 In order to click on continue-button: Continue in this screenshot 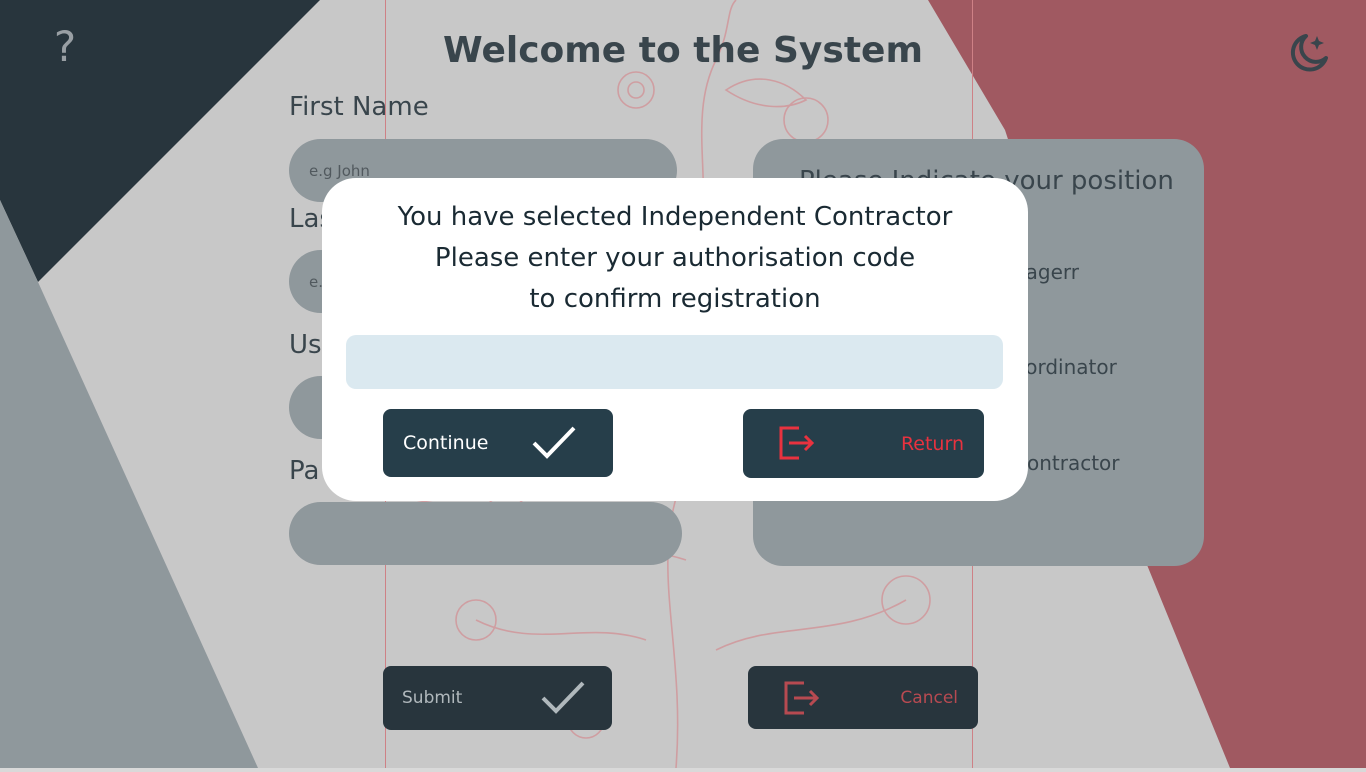, I will do `click(498, 443)`.